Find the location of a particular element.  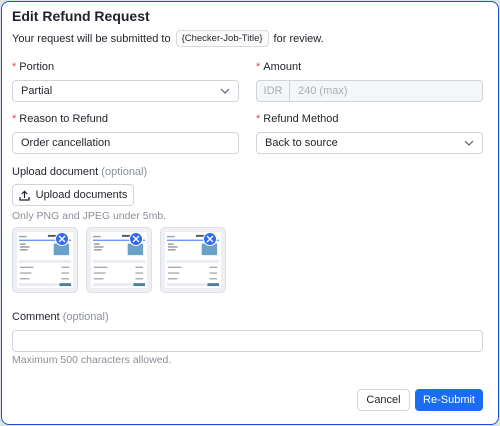

reason-value: Order cancellation is located at coordinates (66, 143).